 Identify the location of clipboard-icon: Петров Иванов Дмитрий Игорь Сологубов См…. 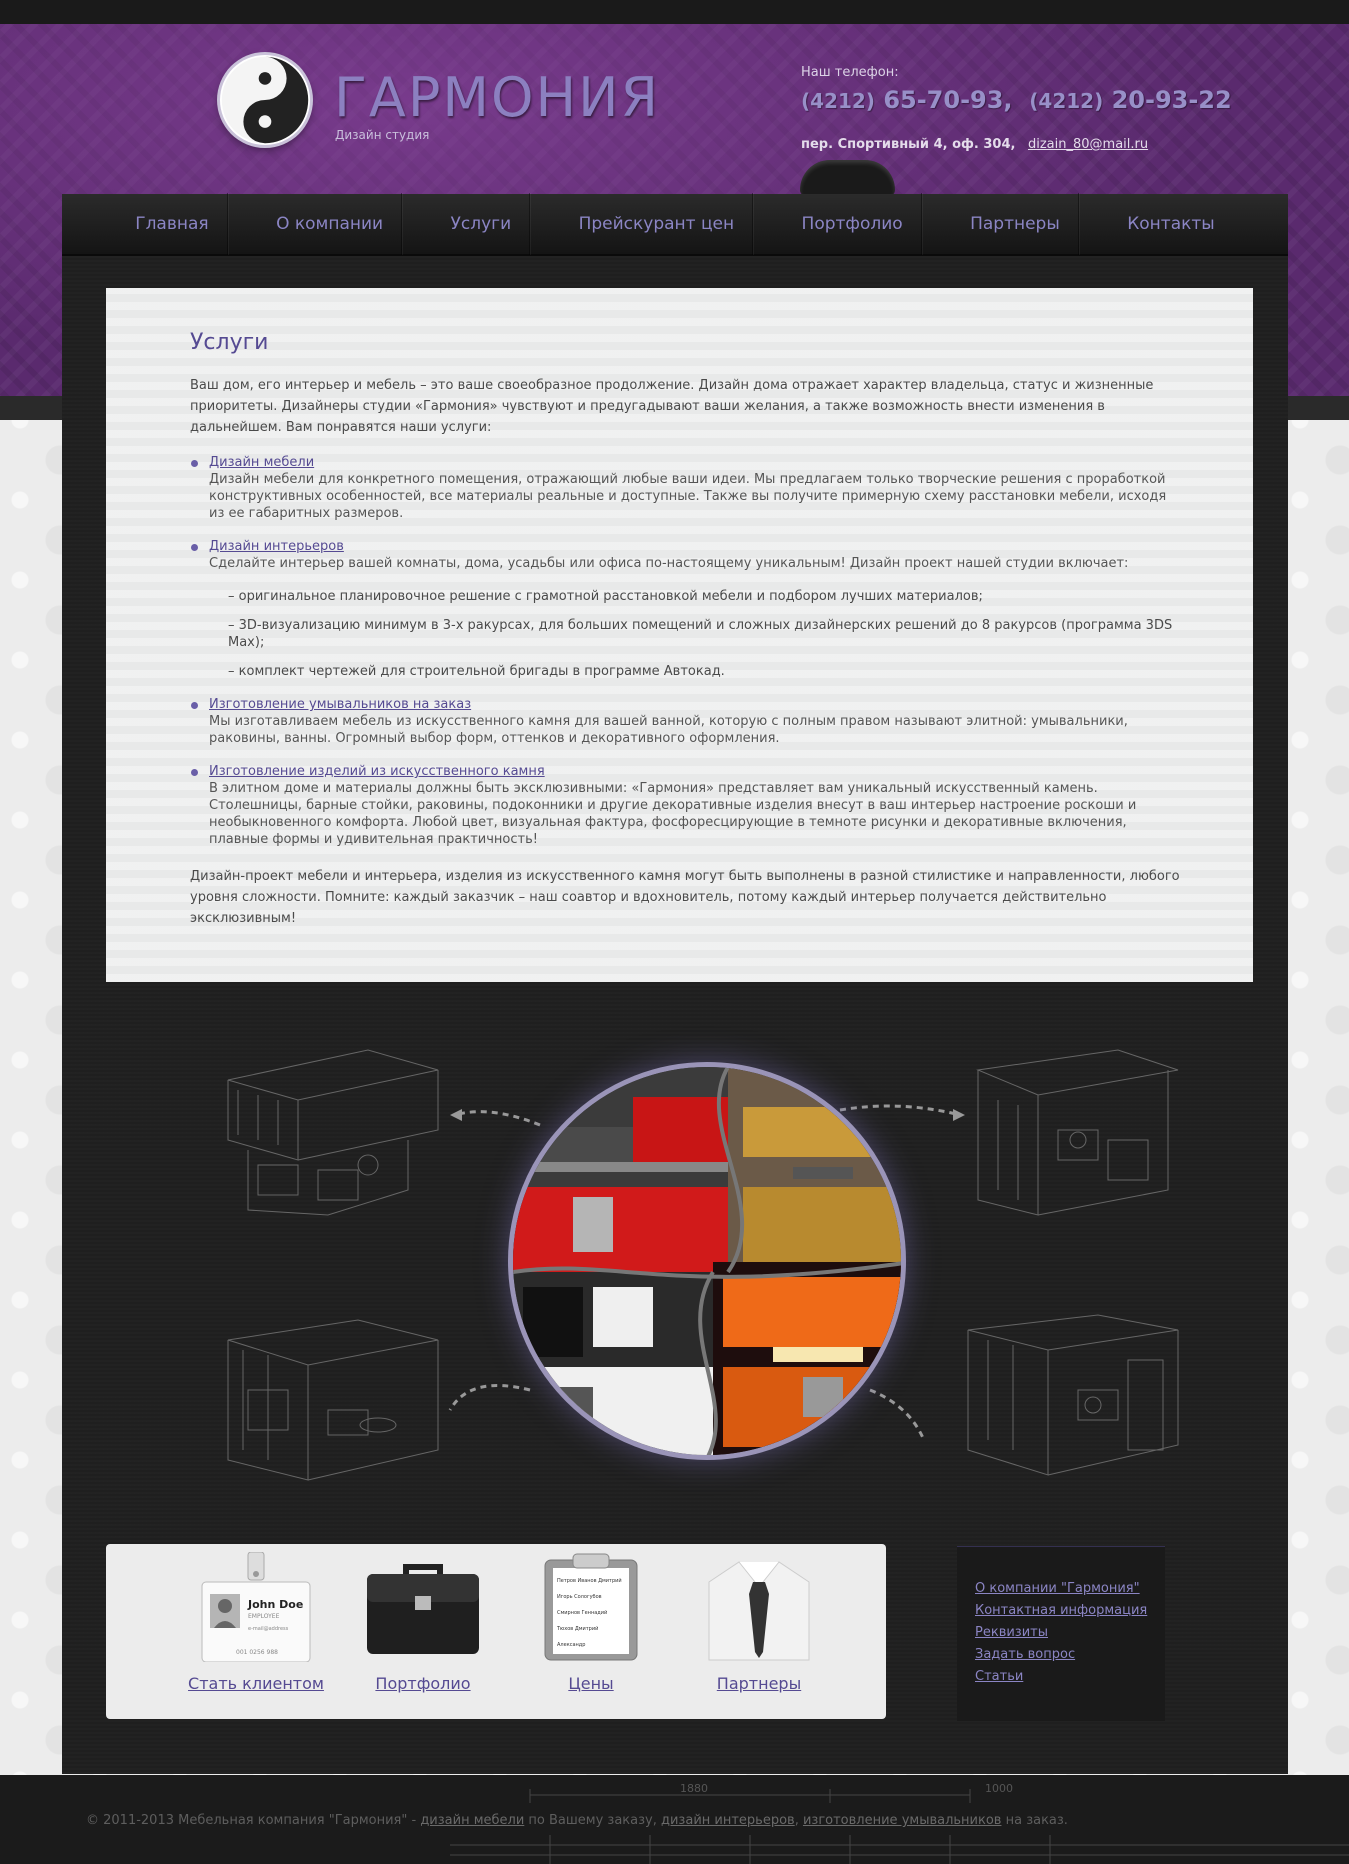
(591, 1607).